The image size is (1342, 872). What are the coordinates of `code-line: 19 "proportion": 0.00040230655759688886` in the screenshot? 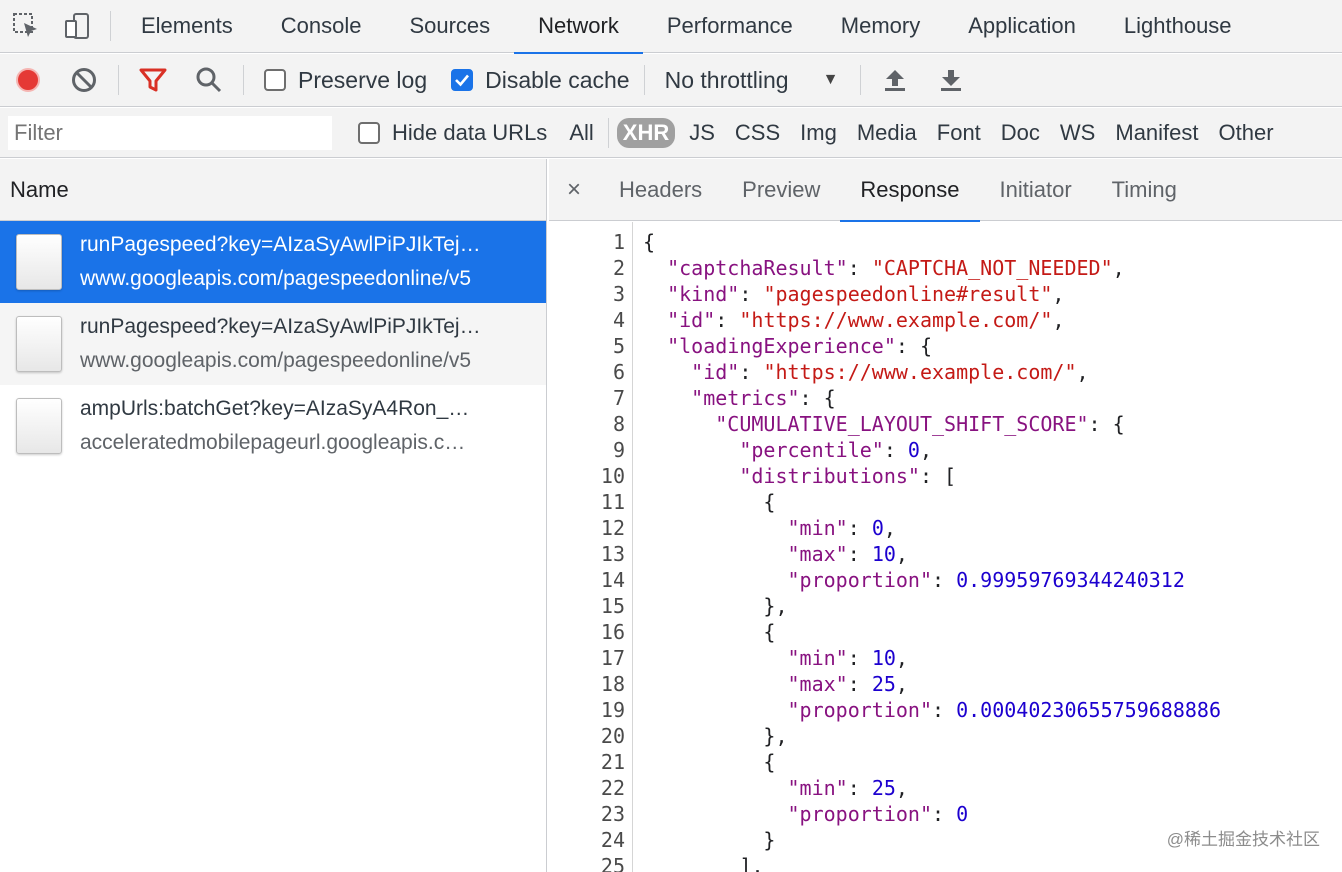 It's located at (885, 710).